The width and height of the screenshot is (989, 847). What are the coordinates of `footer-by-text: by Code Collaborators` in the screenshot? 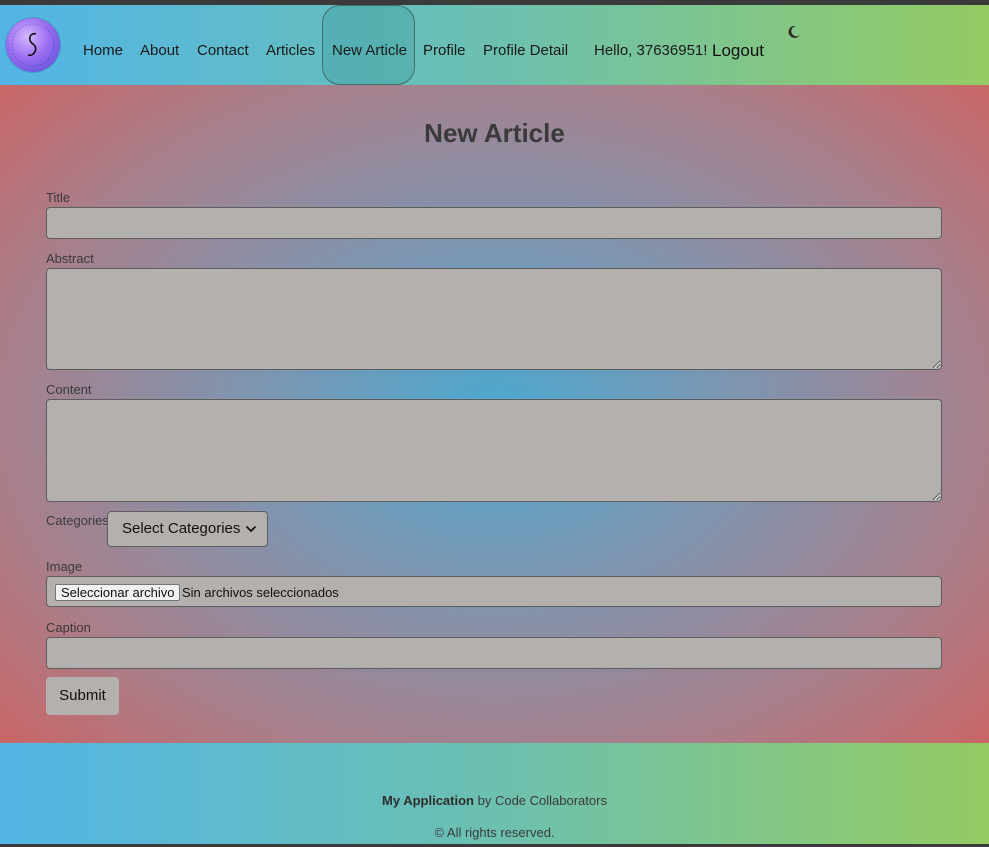 It's located at (542, 800).